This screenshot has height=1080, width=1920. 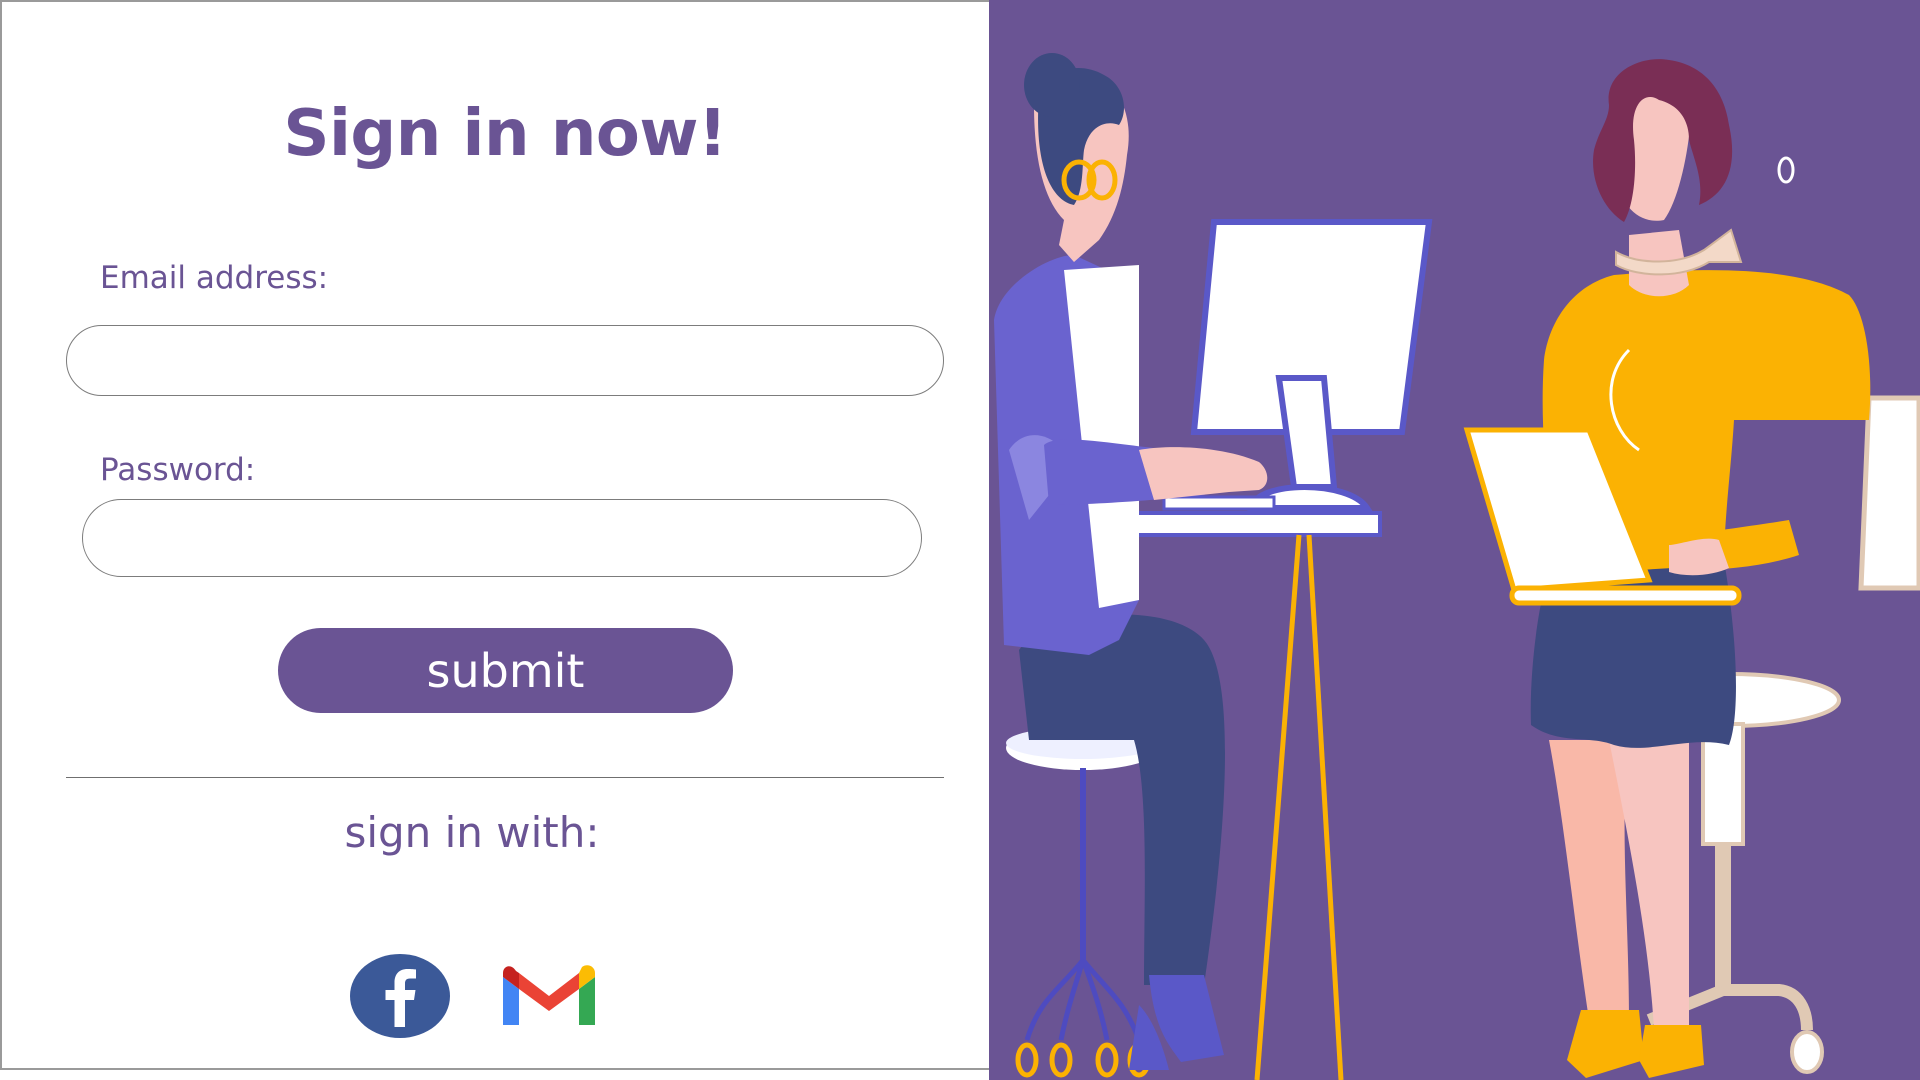 What do you see at coordinates (472, 832) in the screenshot?
I see `sign-in-with-label: sign in with:` at bounding box center [472, 832].